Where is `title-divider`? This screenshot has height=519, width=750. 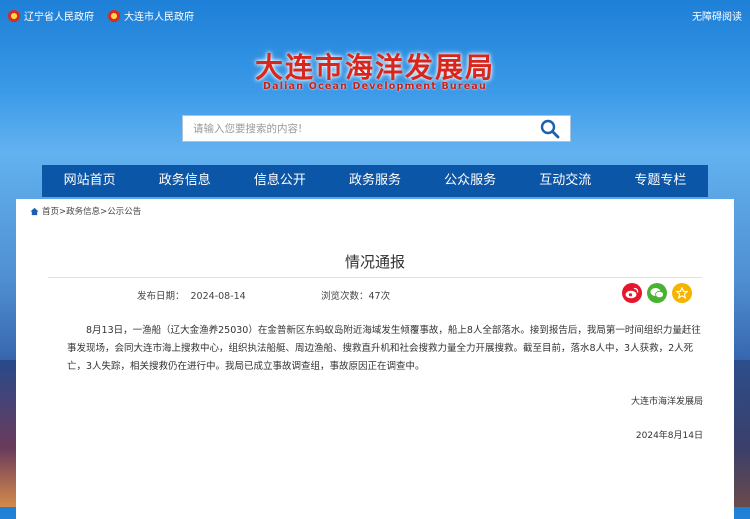 title-divider is located at coordinates (375, 277).